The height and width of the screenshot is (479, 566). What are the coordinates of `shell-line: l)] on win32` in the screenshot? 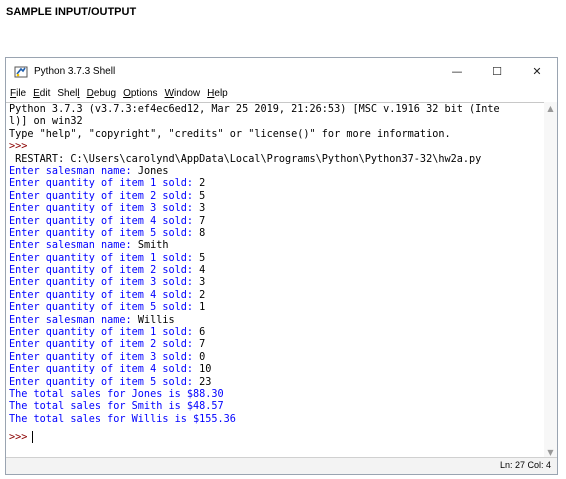 It's located at (276, 122).